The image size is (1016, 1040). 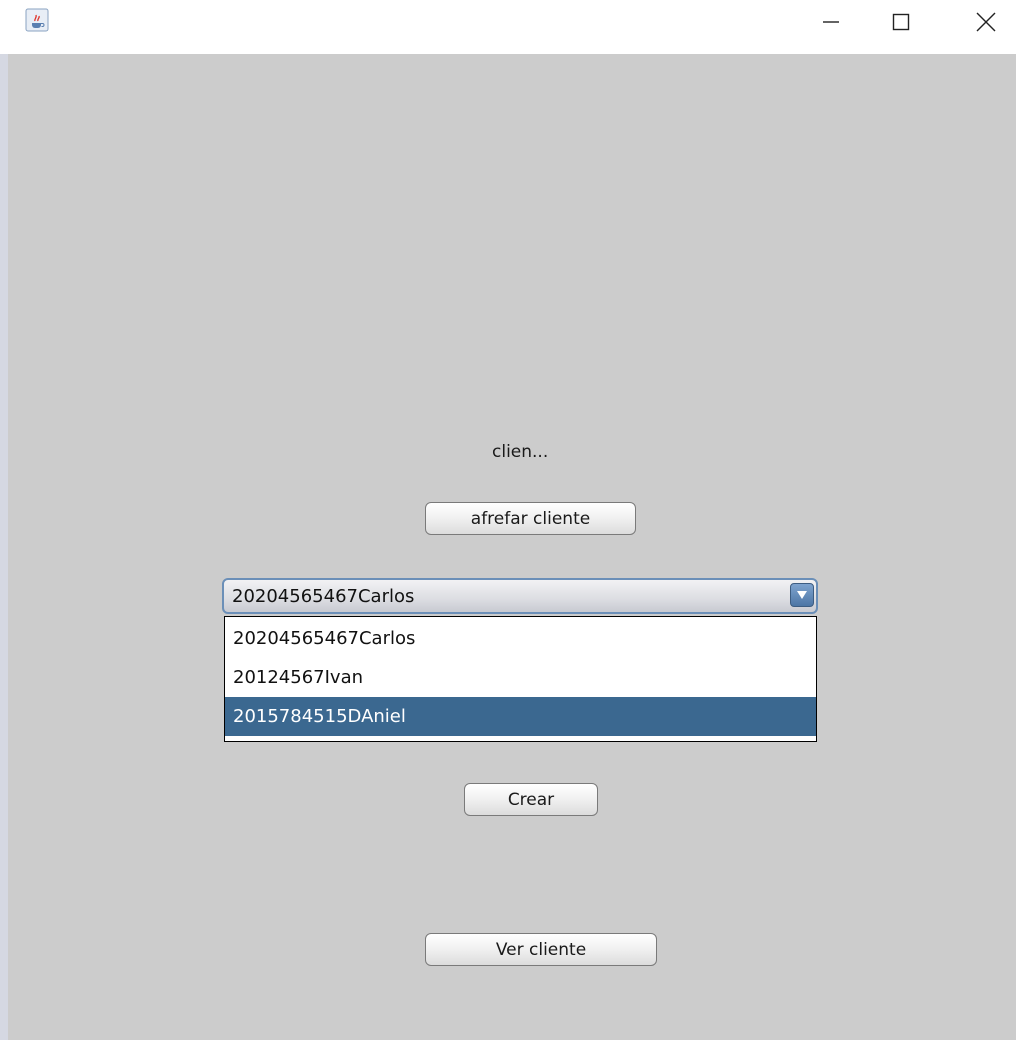 I want to click on title-bar, so click(x=508, y=27).